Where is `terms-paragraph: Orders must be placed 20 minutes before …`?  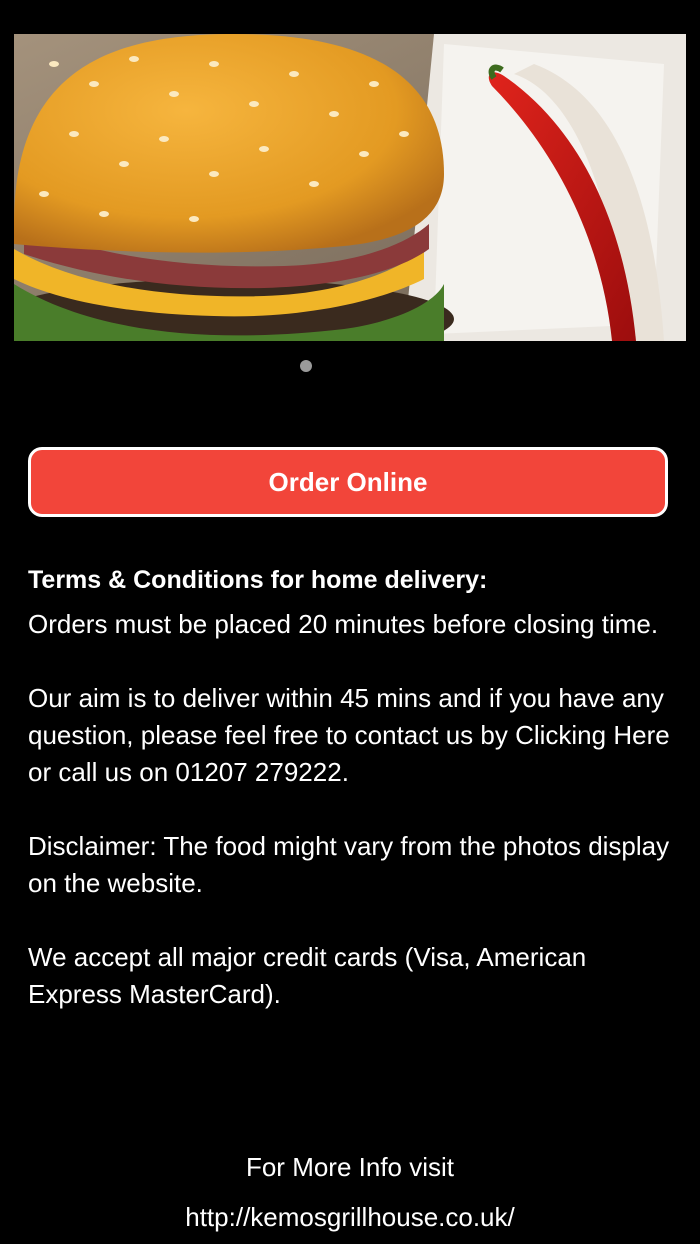 terms-paragraph: Orders must be placed 20 minutes before … is located at coordinates (343, 624).